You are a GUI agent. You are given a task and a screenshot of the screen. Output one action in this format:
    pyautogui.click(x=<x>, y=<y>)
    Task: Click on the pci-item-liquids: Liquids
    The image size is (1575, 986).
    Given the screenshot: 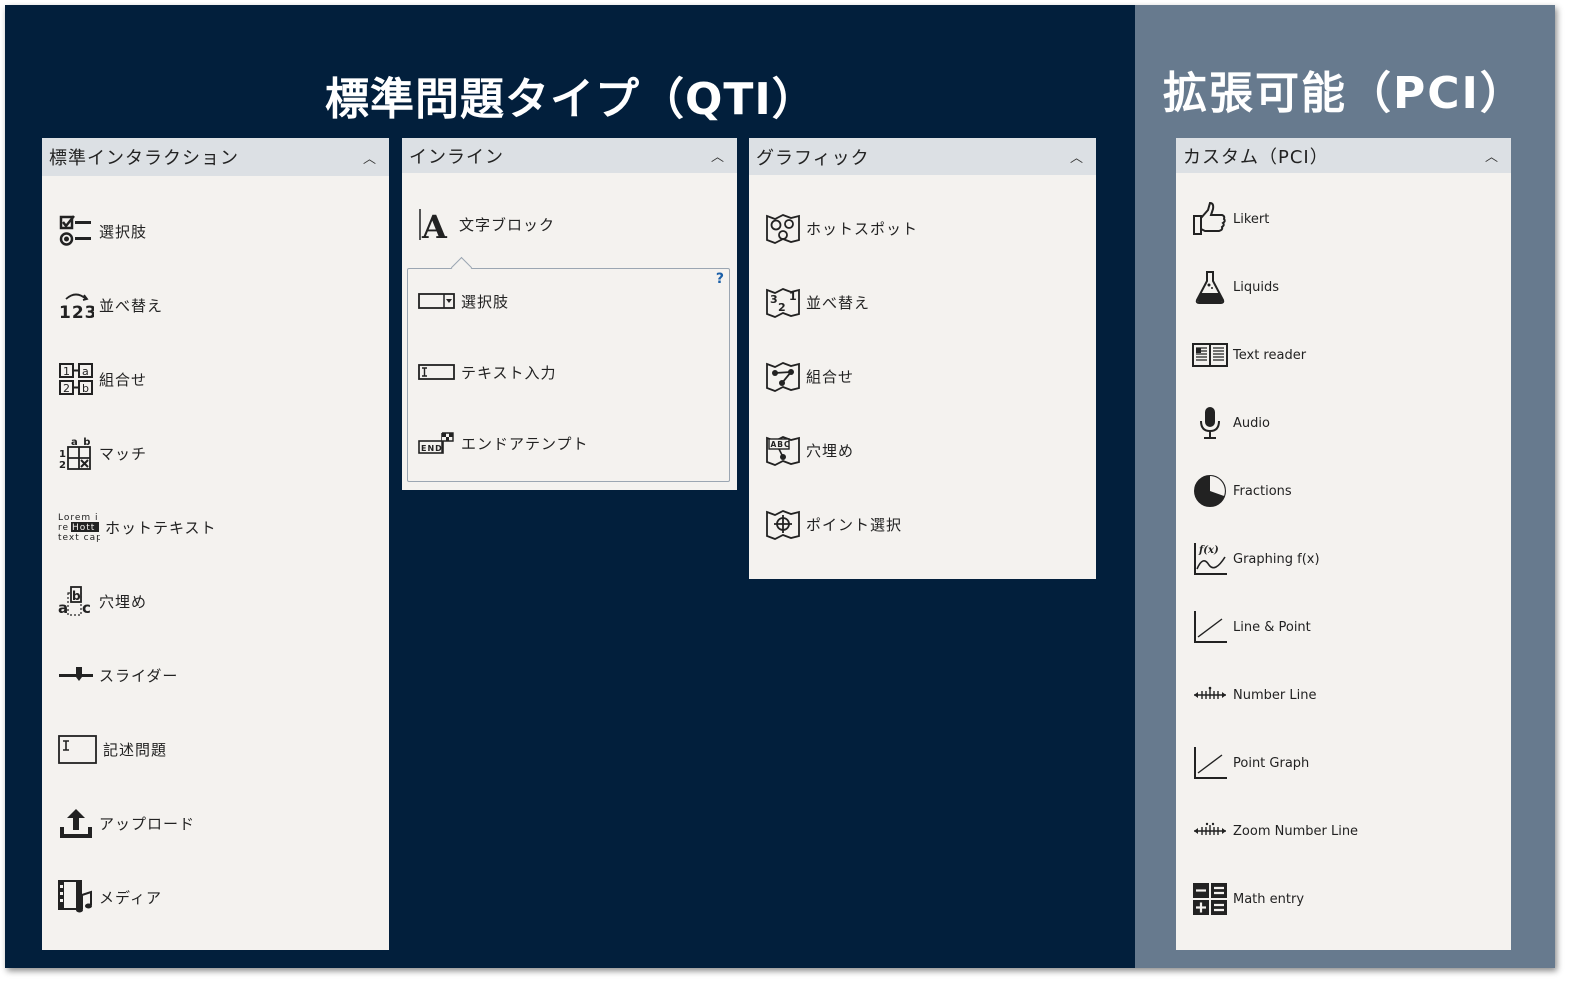 What is the action you would take?
    pyautogui.click(x=1235, y=287)
    